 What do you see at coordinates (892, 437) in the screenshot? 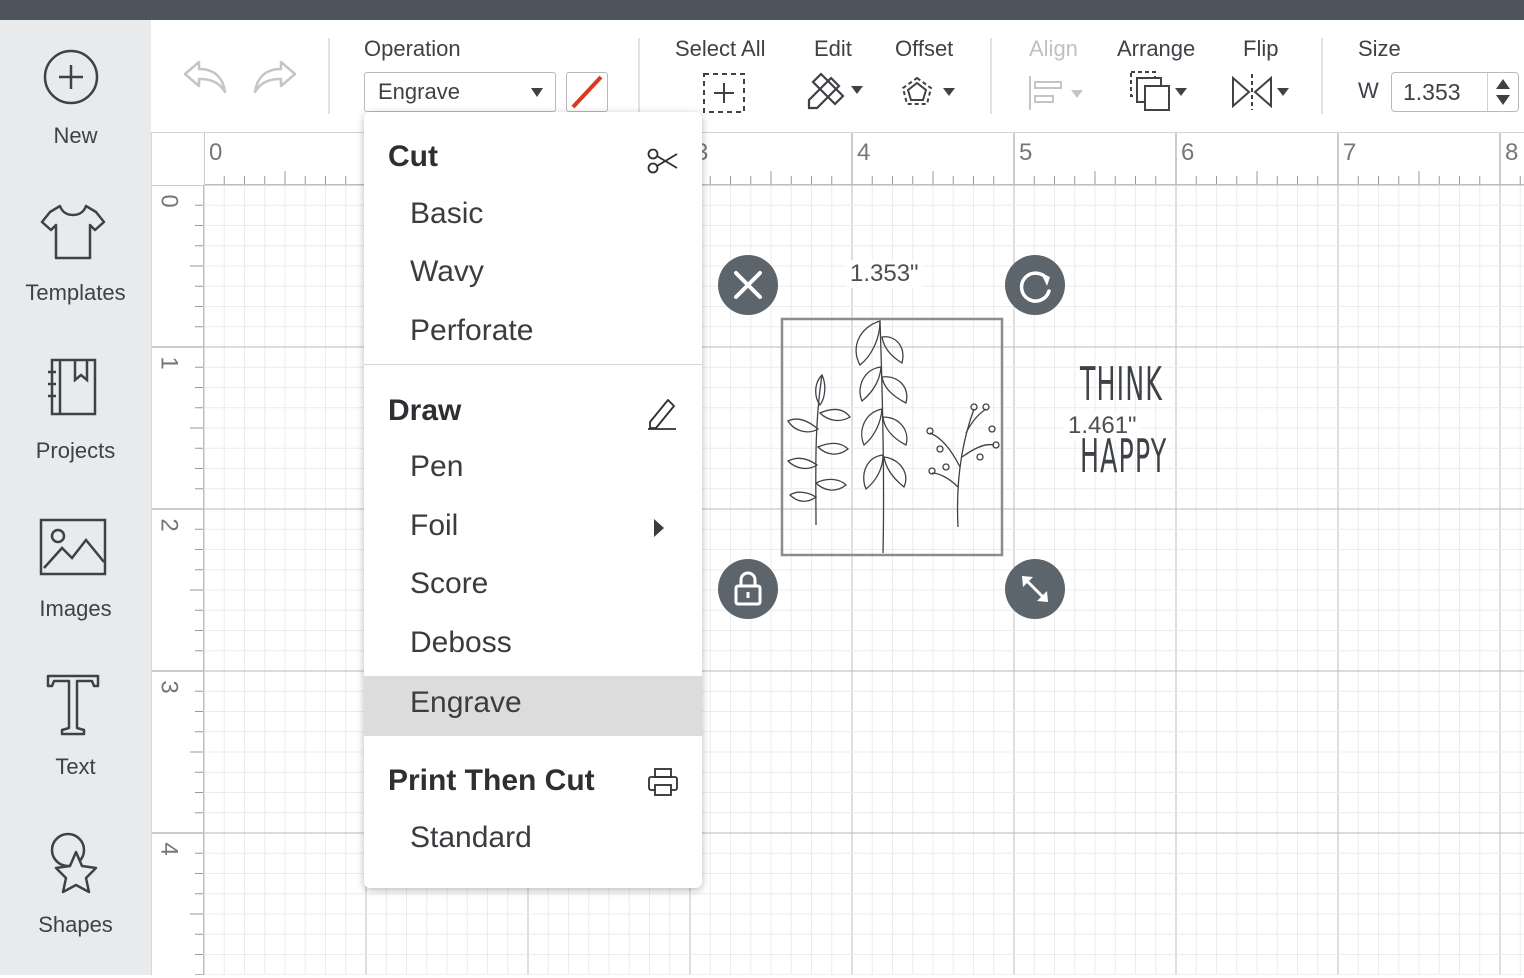
I see `floral-design` at bounding box center [892, 437].